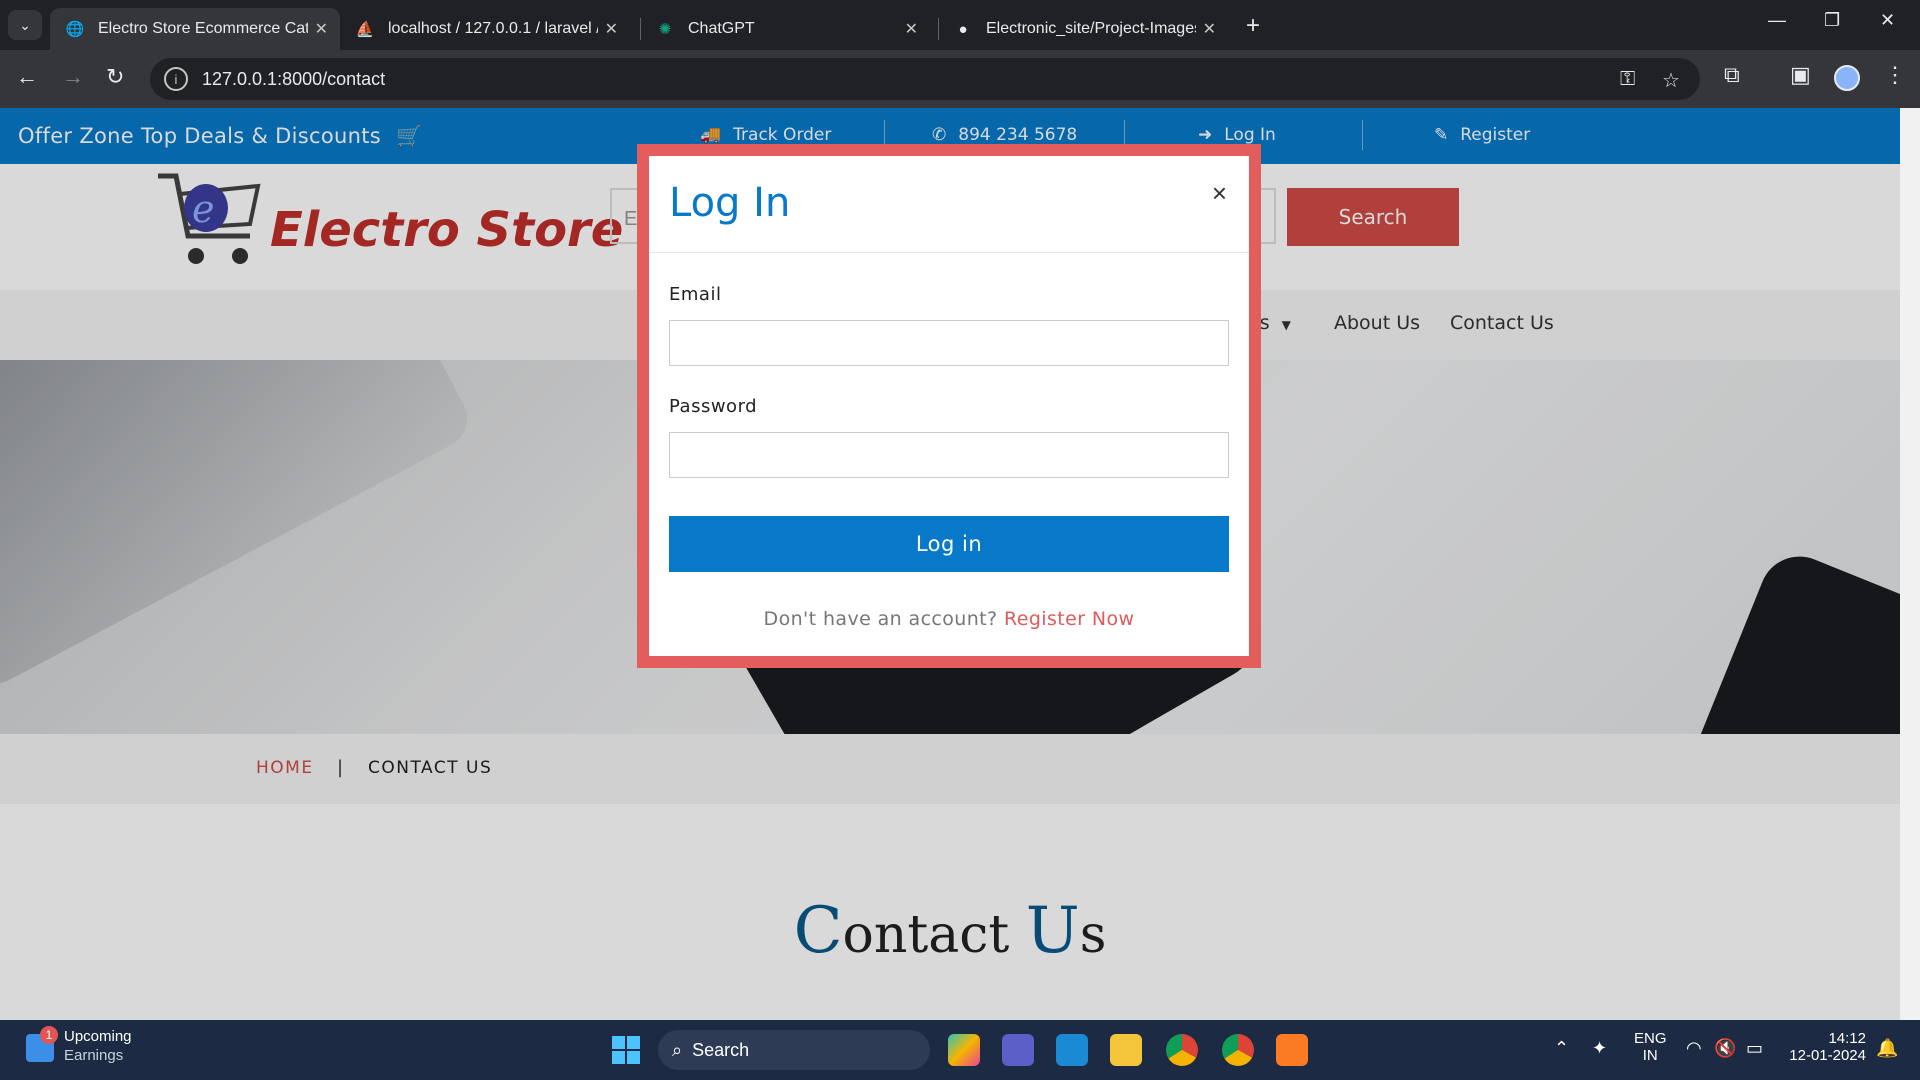 The height and width of the screenshot is (1080, 1920). I want to click on new-tab-button: +, so click(1253, 26).